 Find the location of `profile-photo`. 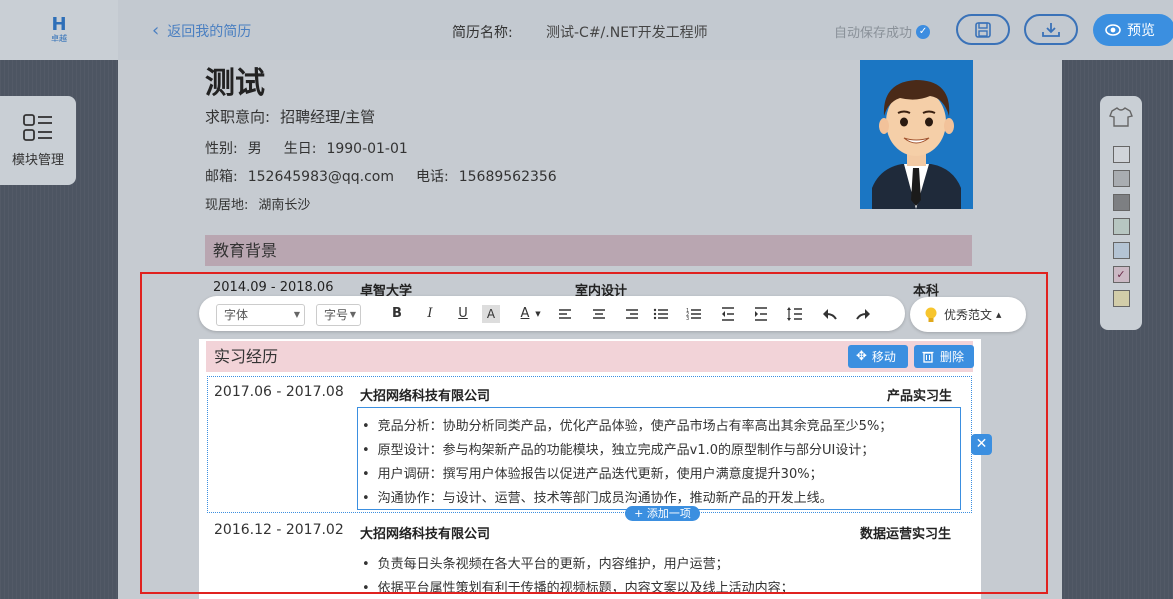

profile-photo is located at coordinates (916, 134).